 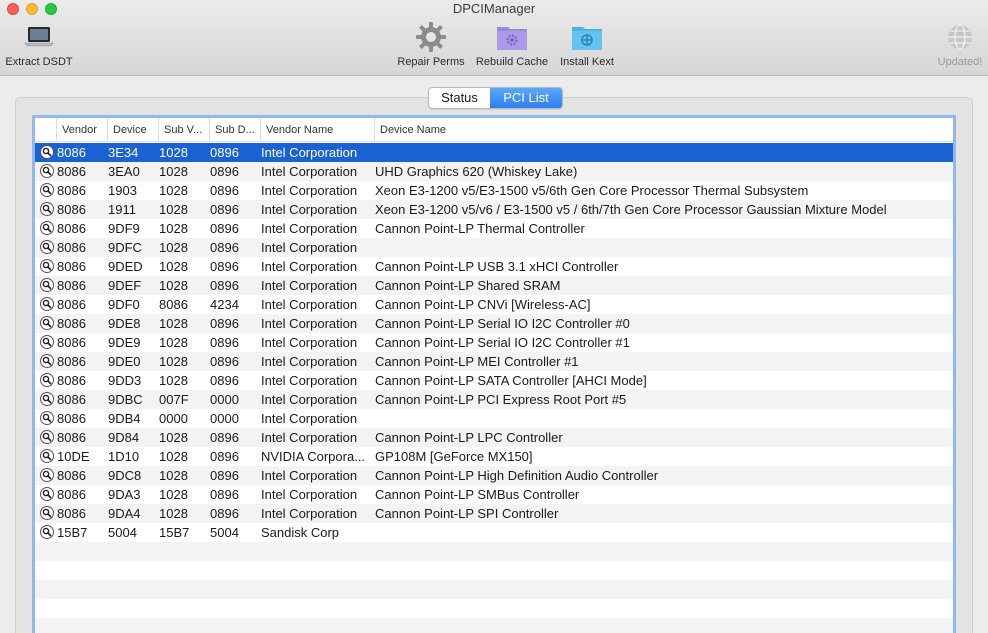 I want to click on cell-device-id: 3EA0, so click(x=124, y=171).